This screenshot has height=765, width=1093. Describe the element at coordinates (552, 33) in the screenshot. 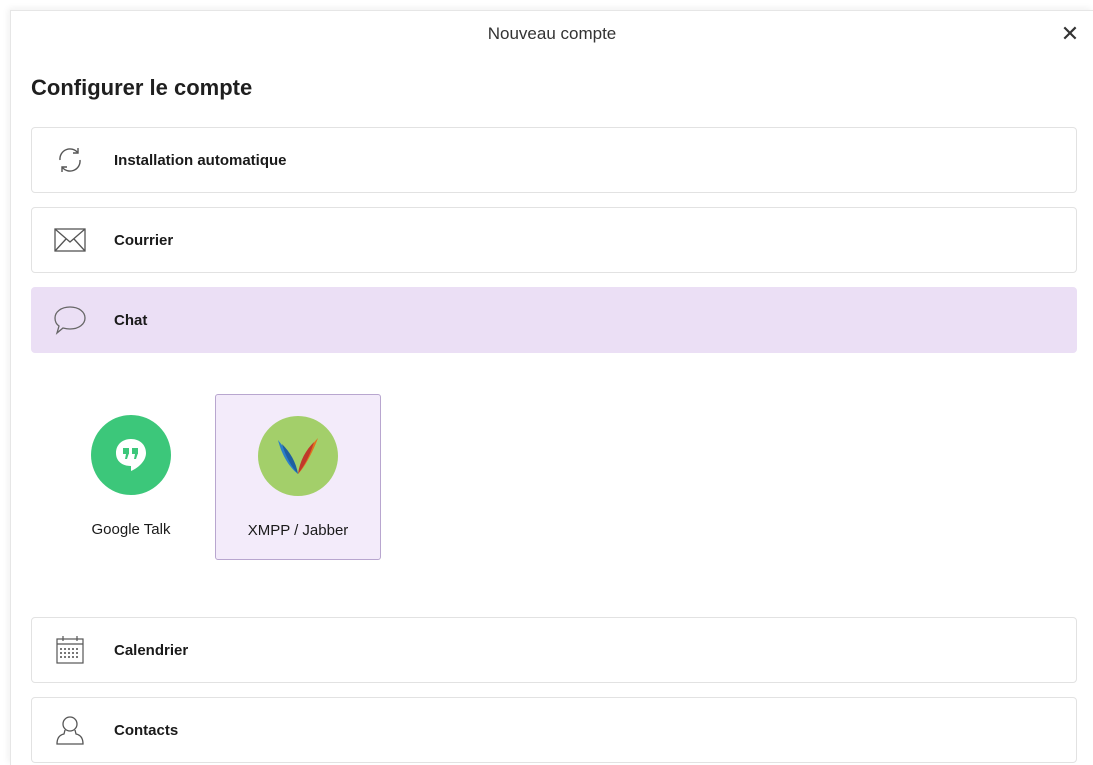

I see `dialog-title: Nouveau compte` at that location.